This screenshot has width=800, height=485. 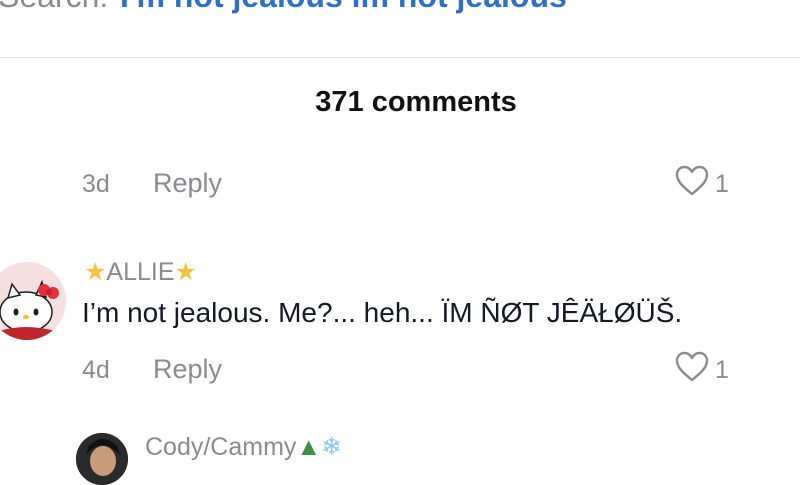 What do you see at coordinates (54, 7) in the screenshot?
I see `search-prefix: Search:` at bounding box center [54, 7].